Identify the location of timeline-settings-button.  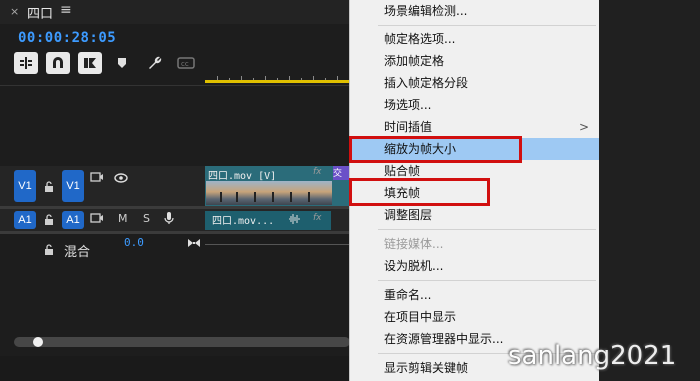
(154, 63).